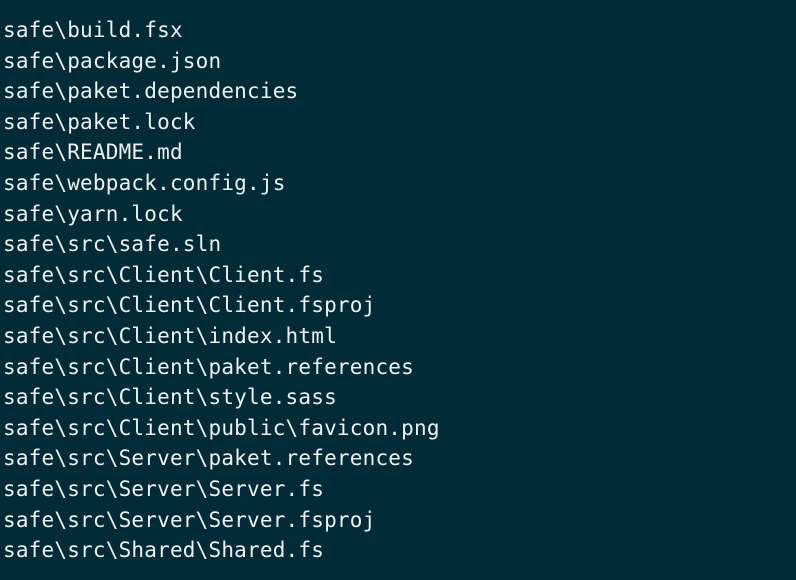 Image resolution: width=796 pixels, height=580 pixels. I want to click on file-path-line: safe\src\Shared\Shared.fs, so click(164, 550).